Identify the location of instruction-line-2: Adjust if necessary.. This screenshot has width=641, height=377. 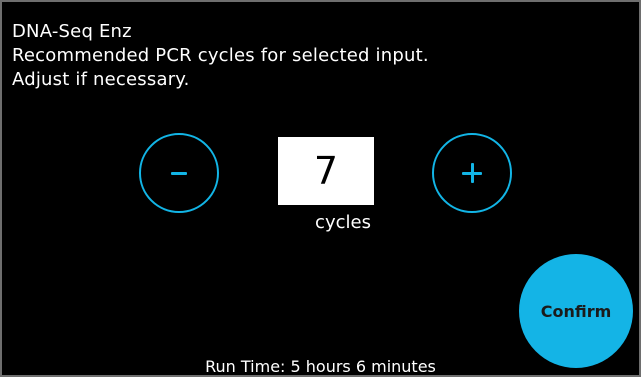
(101, 79).